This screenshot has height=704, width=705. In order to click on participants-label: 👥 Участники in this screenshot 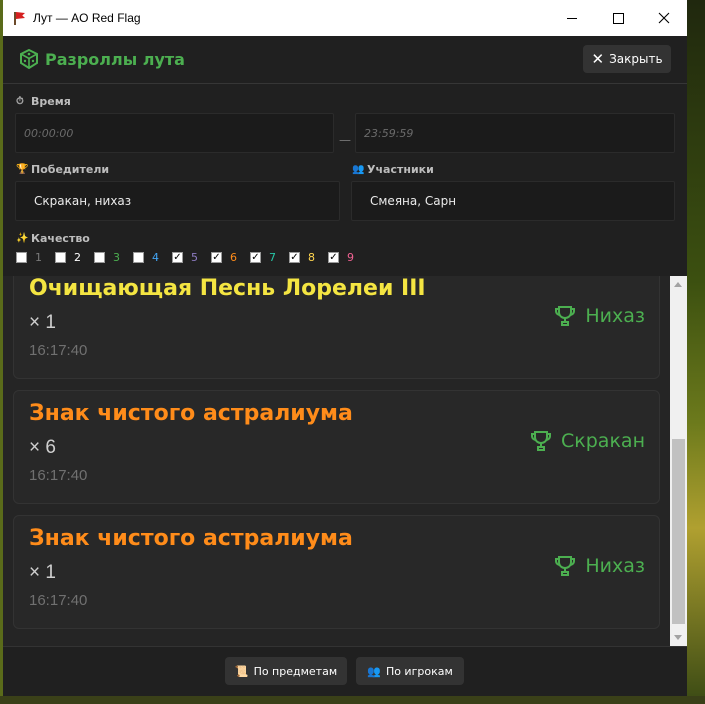, I will do `click(393, 169)`.